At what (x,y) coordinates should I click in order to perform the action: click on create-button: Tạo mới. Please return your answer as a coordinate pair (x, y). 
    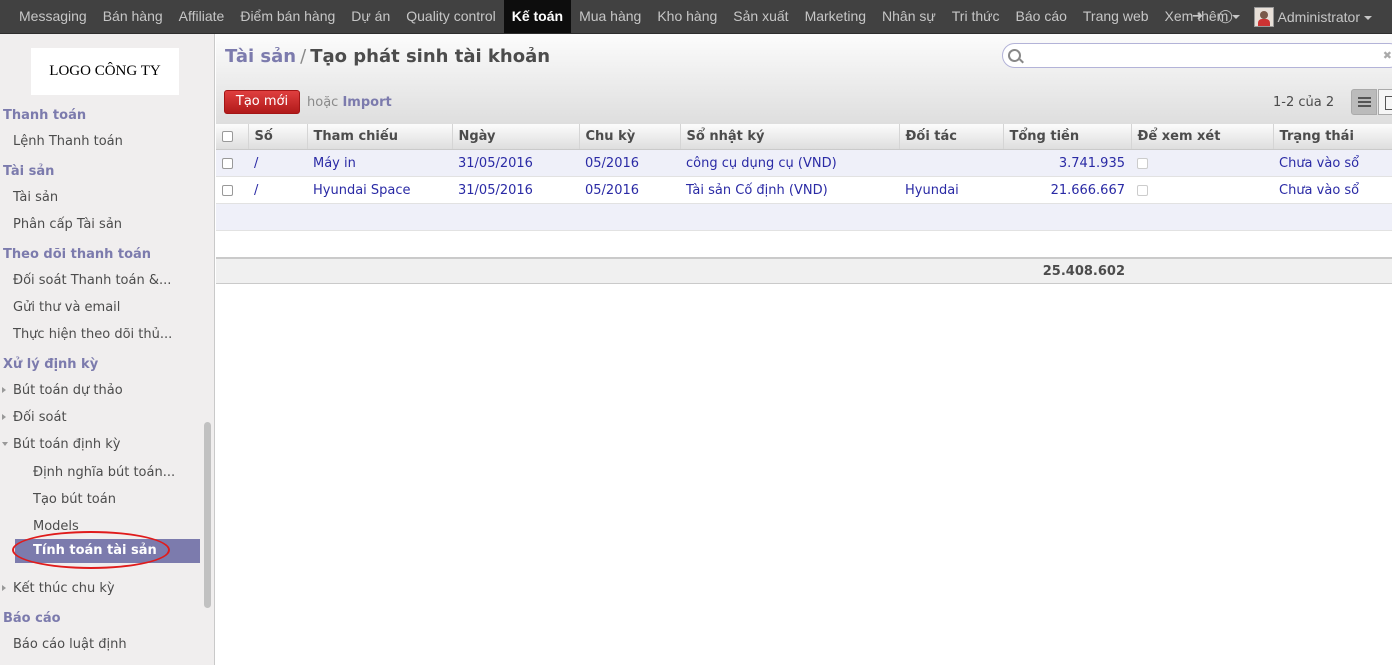
    Looking at the image, I should click on (262, 102).